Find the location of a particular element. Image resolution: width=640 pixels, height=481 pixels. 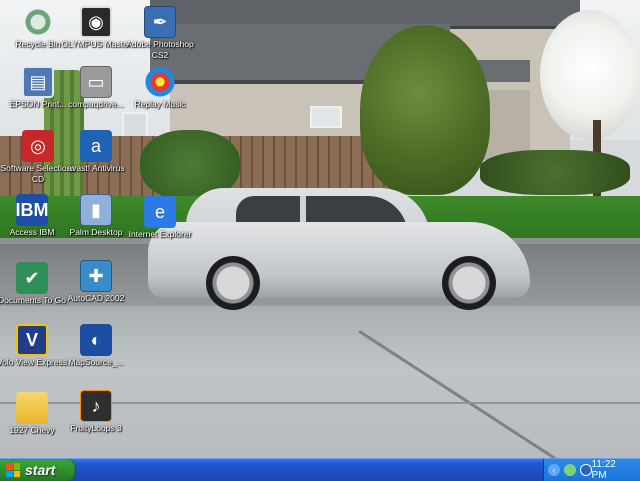

start-label: start is located at coordinates (40, 470).